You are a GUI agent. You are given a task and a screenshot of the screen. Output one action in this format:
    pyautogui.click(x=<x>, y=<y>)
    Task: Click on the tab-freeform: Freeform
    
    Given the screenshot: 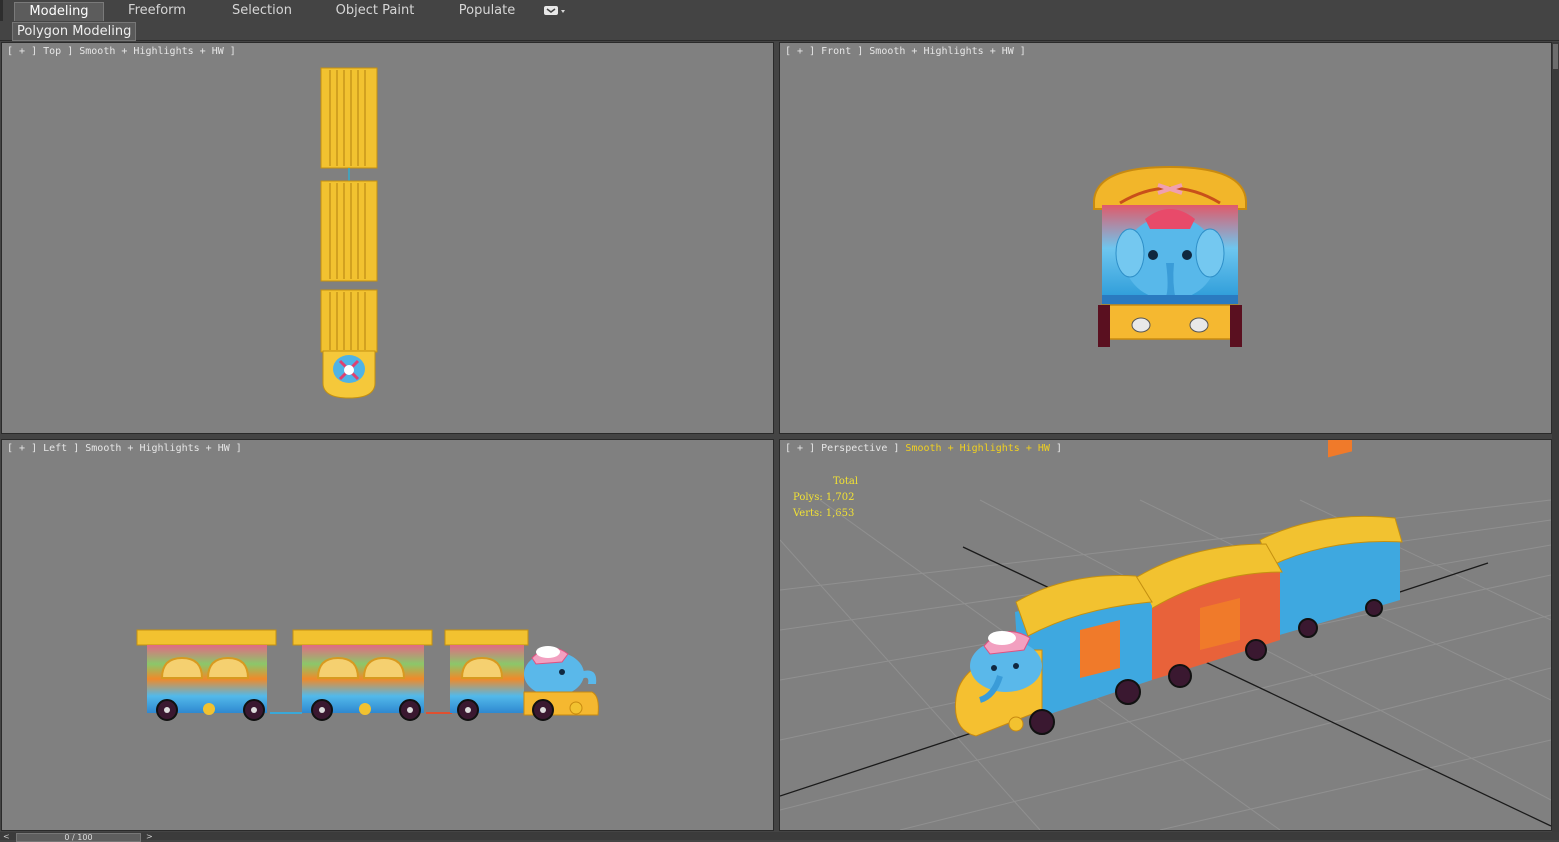 What is the action you would take?
    pyautogui.click(x=157, y=11)
    